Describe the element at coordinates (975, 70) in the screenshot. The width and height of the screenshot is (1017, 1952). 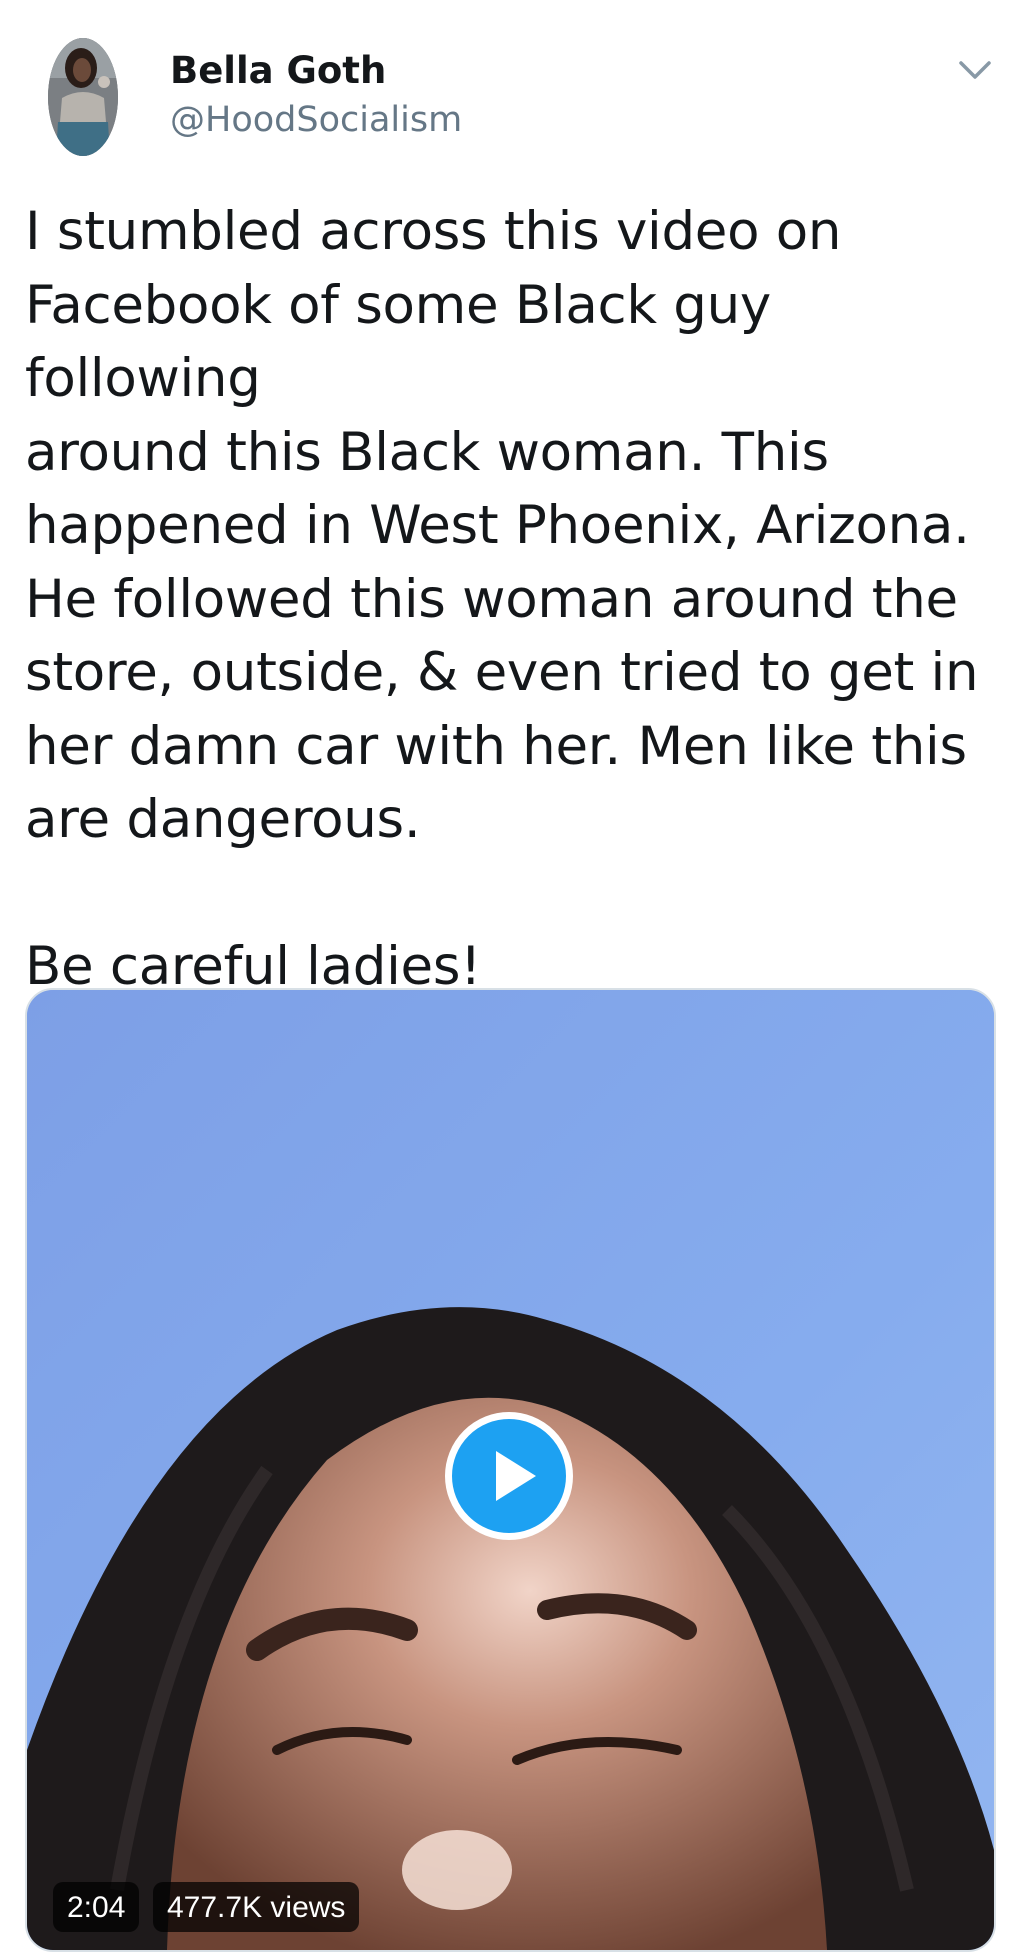
I see `chevron-down-icon` at that location.